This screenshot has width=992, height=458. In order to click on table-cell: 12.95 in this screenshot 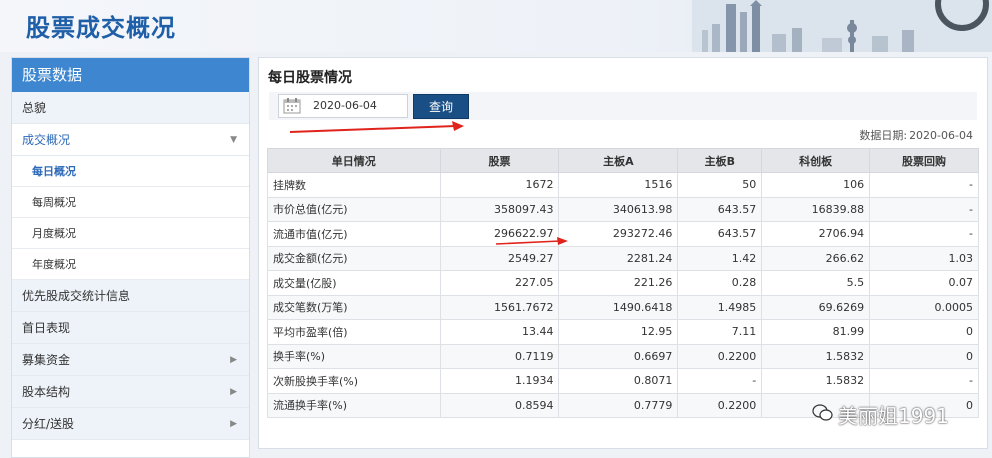, I will do `click(618, 332)`.